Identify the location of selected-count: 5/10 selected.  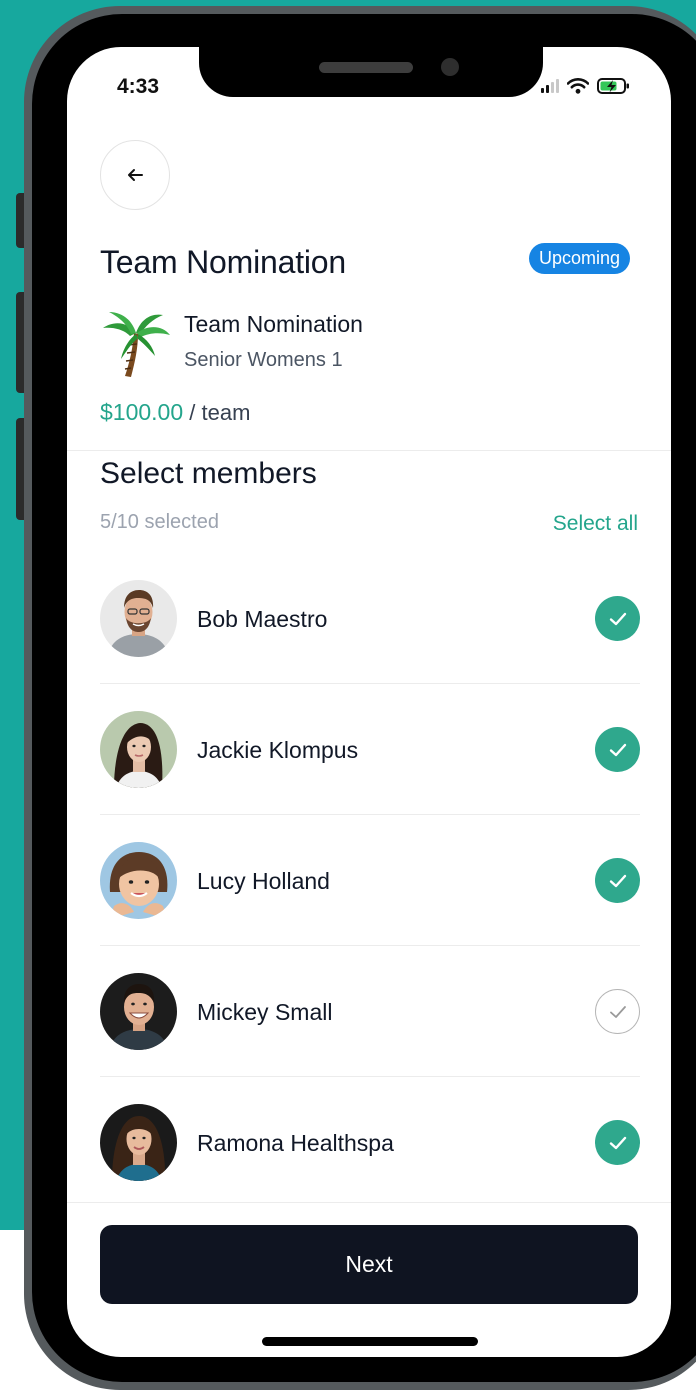
(159, 522).